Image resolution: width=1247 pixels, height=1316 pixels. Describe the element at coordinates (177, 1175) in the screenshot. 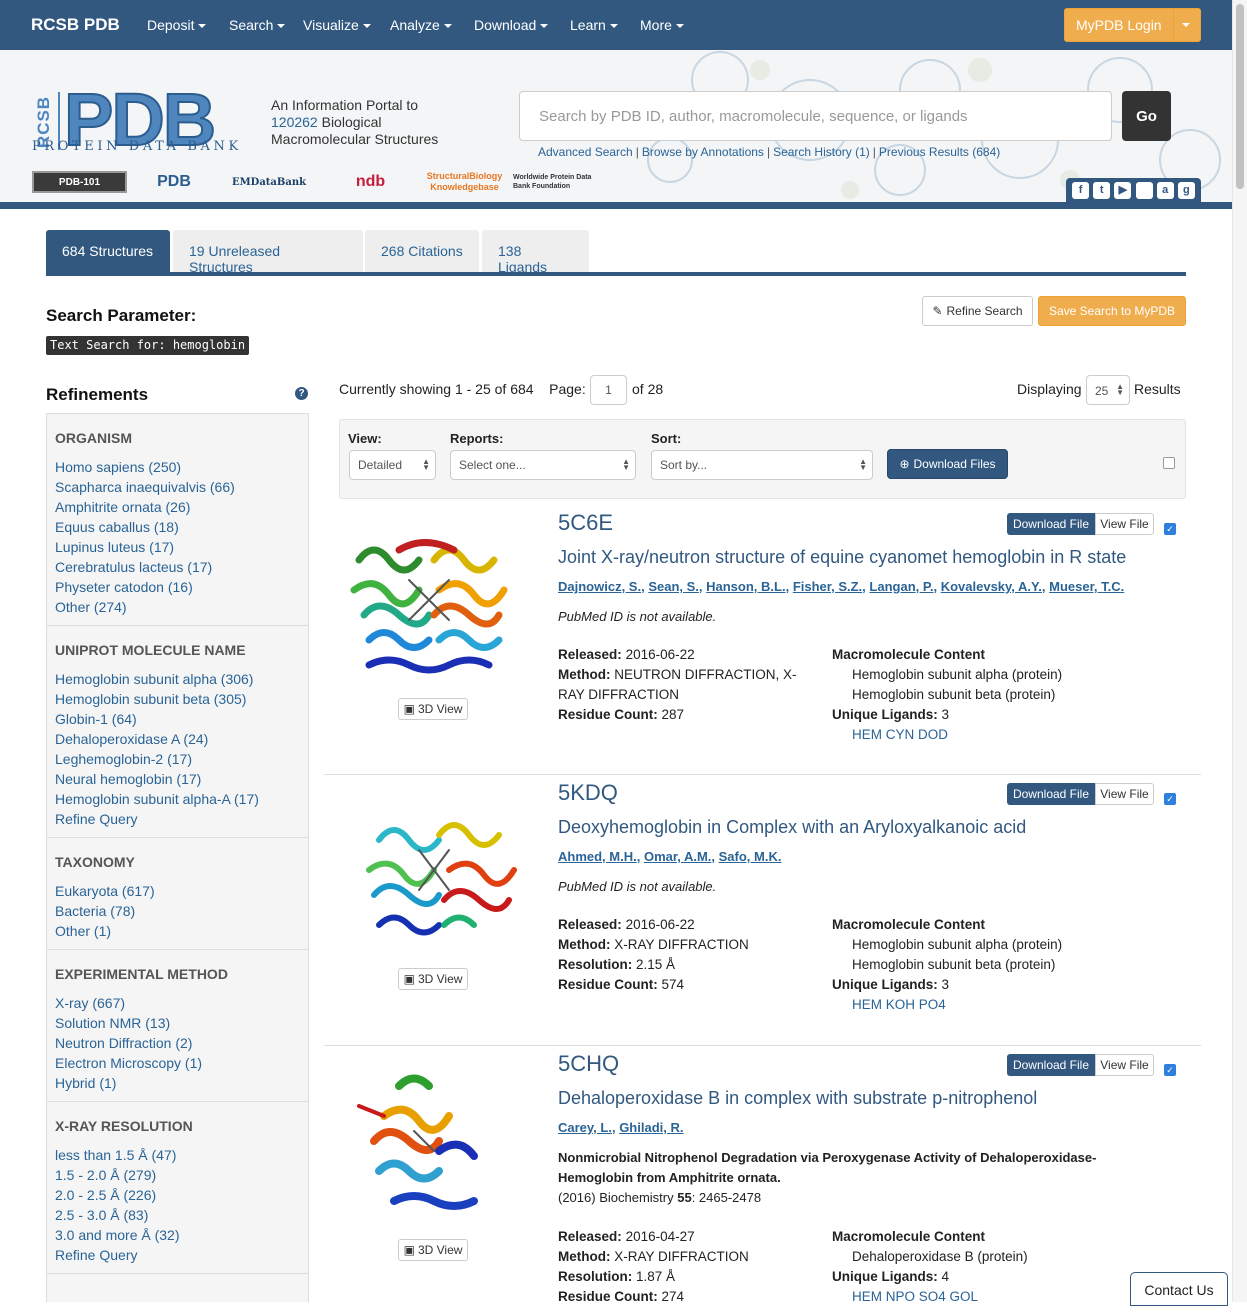

I see `refinement-item: 1.5 - 2.0 Å (279)` at that location.